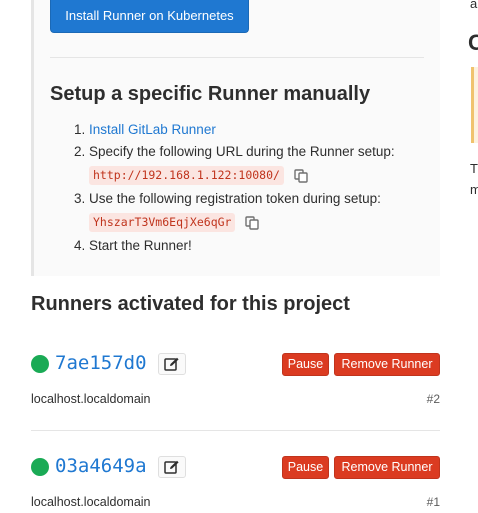 Image resolution: width=478 pixels, height=513 pixels. What do you see at coordinates (252, 222) in the screenshot?
I see `copy-token-icon` at bounding box center [252, 222].